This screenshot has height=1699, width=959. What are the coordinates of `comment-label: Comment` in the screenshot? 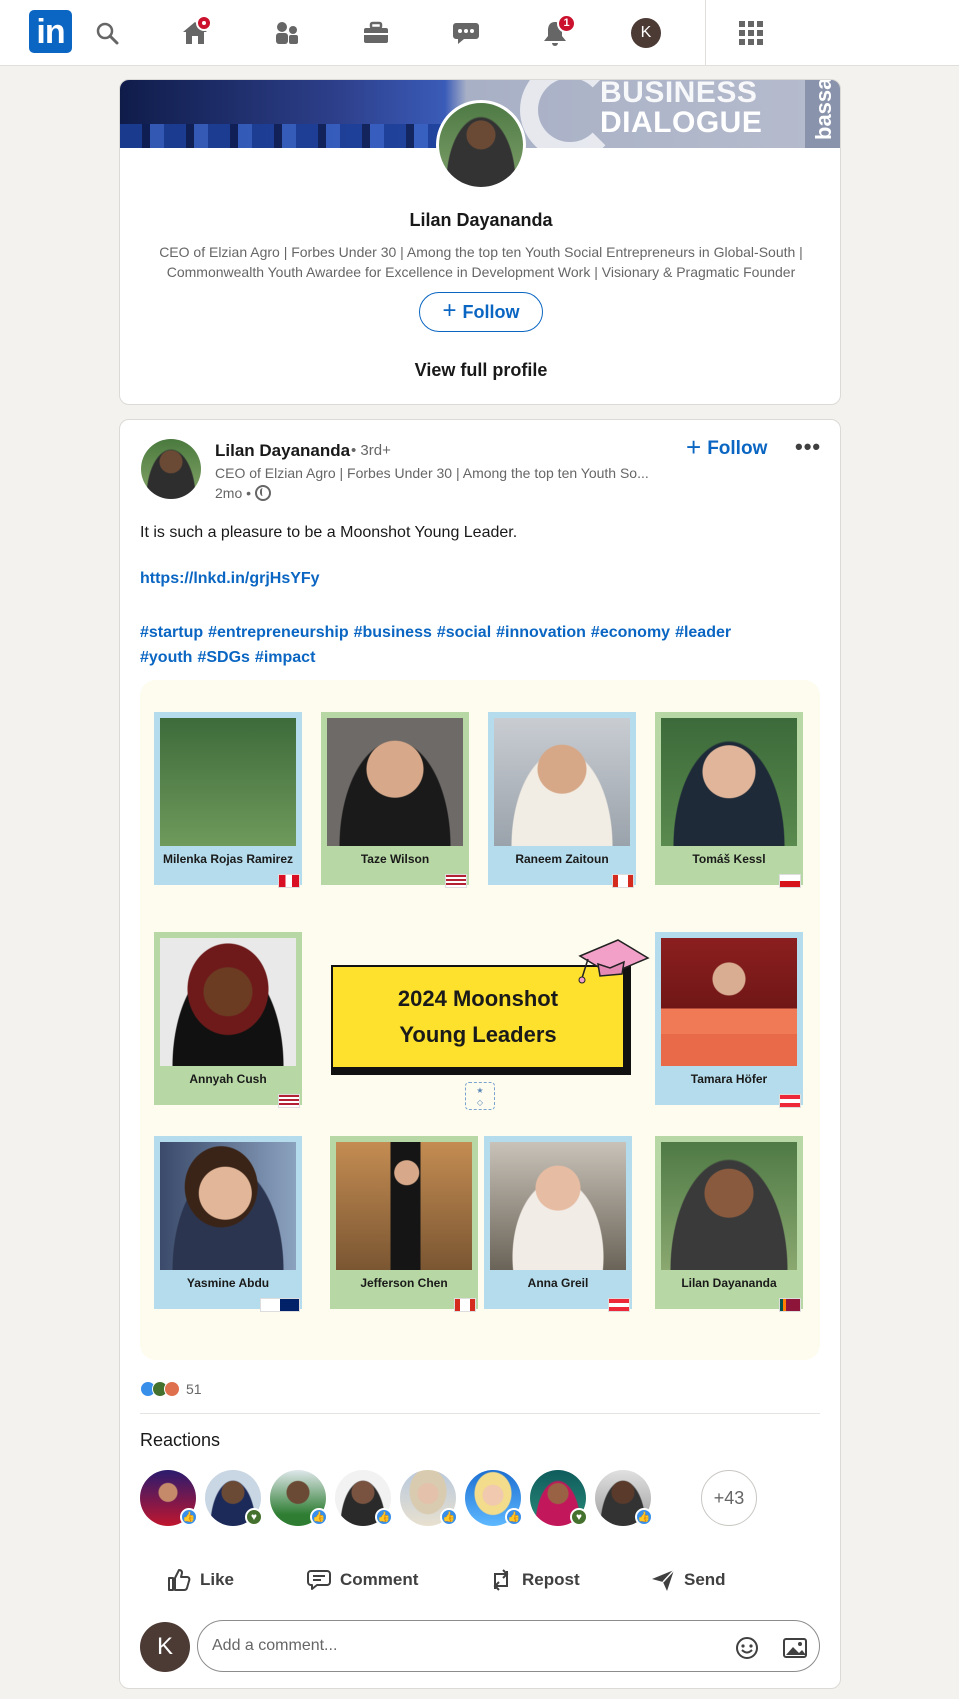 It's located at (379, 1579).